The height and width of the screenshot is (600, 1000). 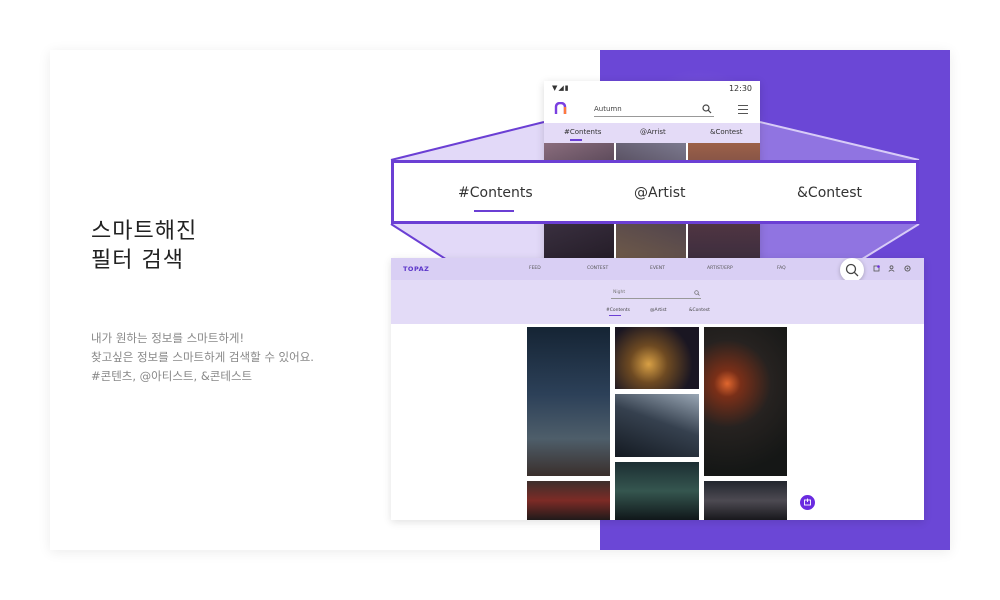 What do you see at coordinates (615, 315) in the screenshot?
I see `desktop-tab-underline` at bounding box center [615, 315].